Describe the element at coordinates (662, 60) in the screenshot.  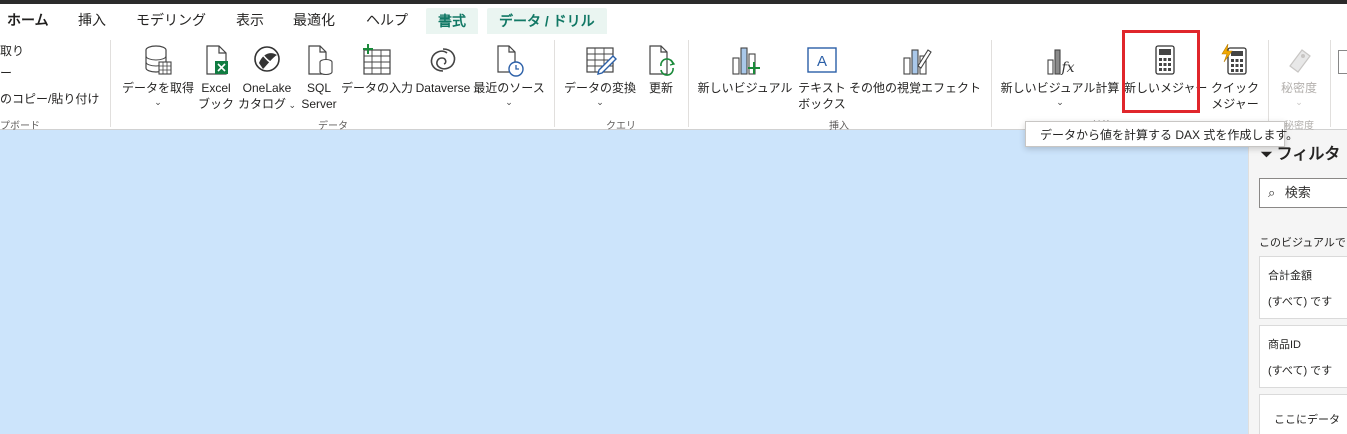
I see `refresh-icon` at that location.